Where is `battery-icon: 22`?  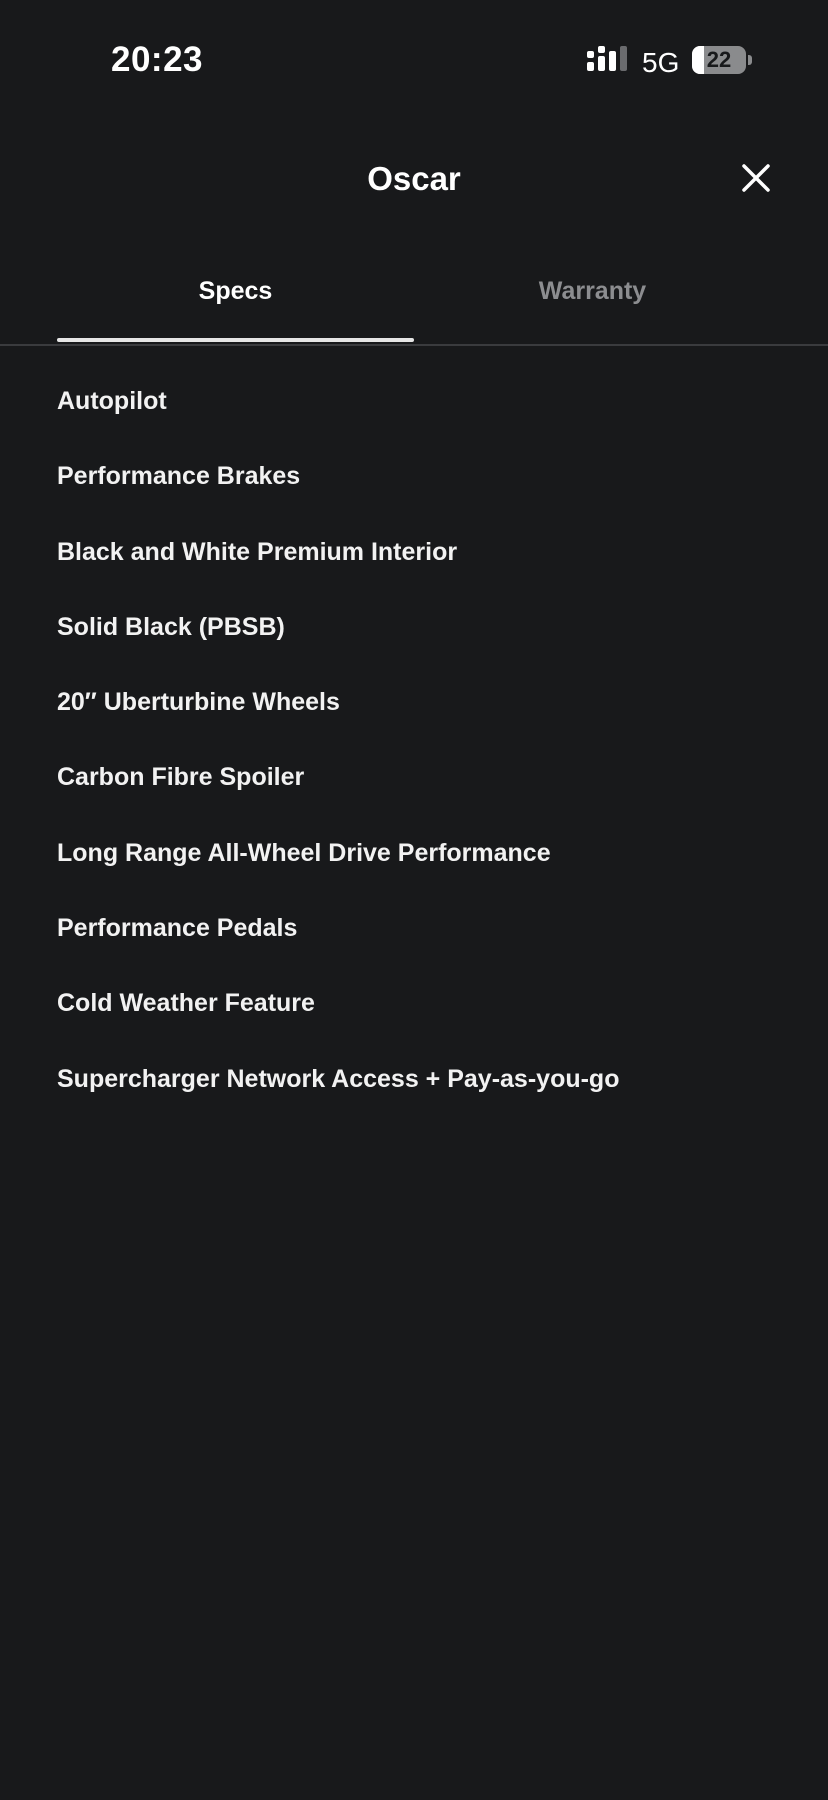
battery-icon: 22 is located at coordinates (719, 60).